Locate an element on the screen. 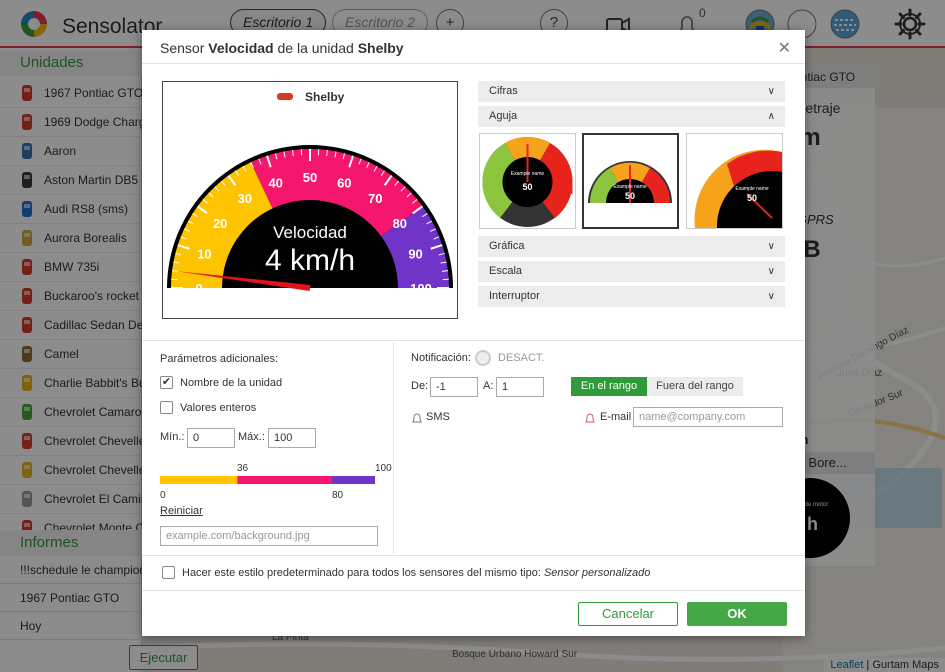 The width and height of the screenshot is (945, 672). thumb2-value: 50 is located at coordinates (630, 196).